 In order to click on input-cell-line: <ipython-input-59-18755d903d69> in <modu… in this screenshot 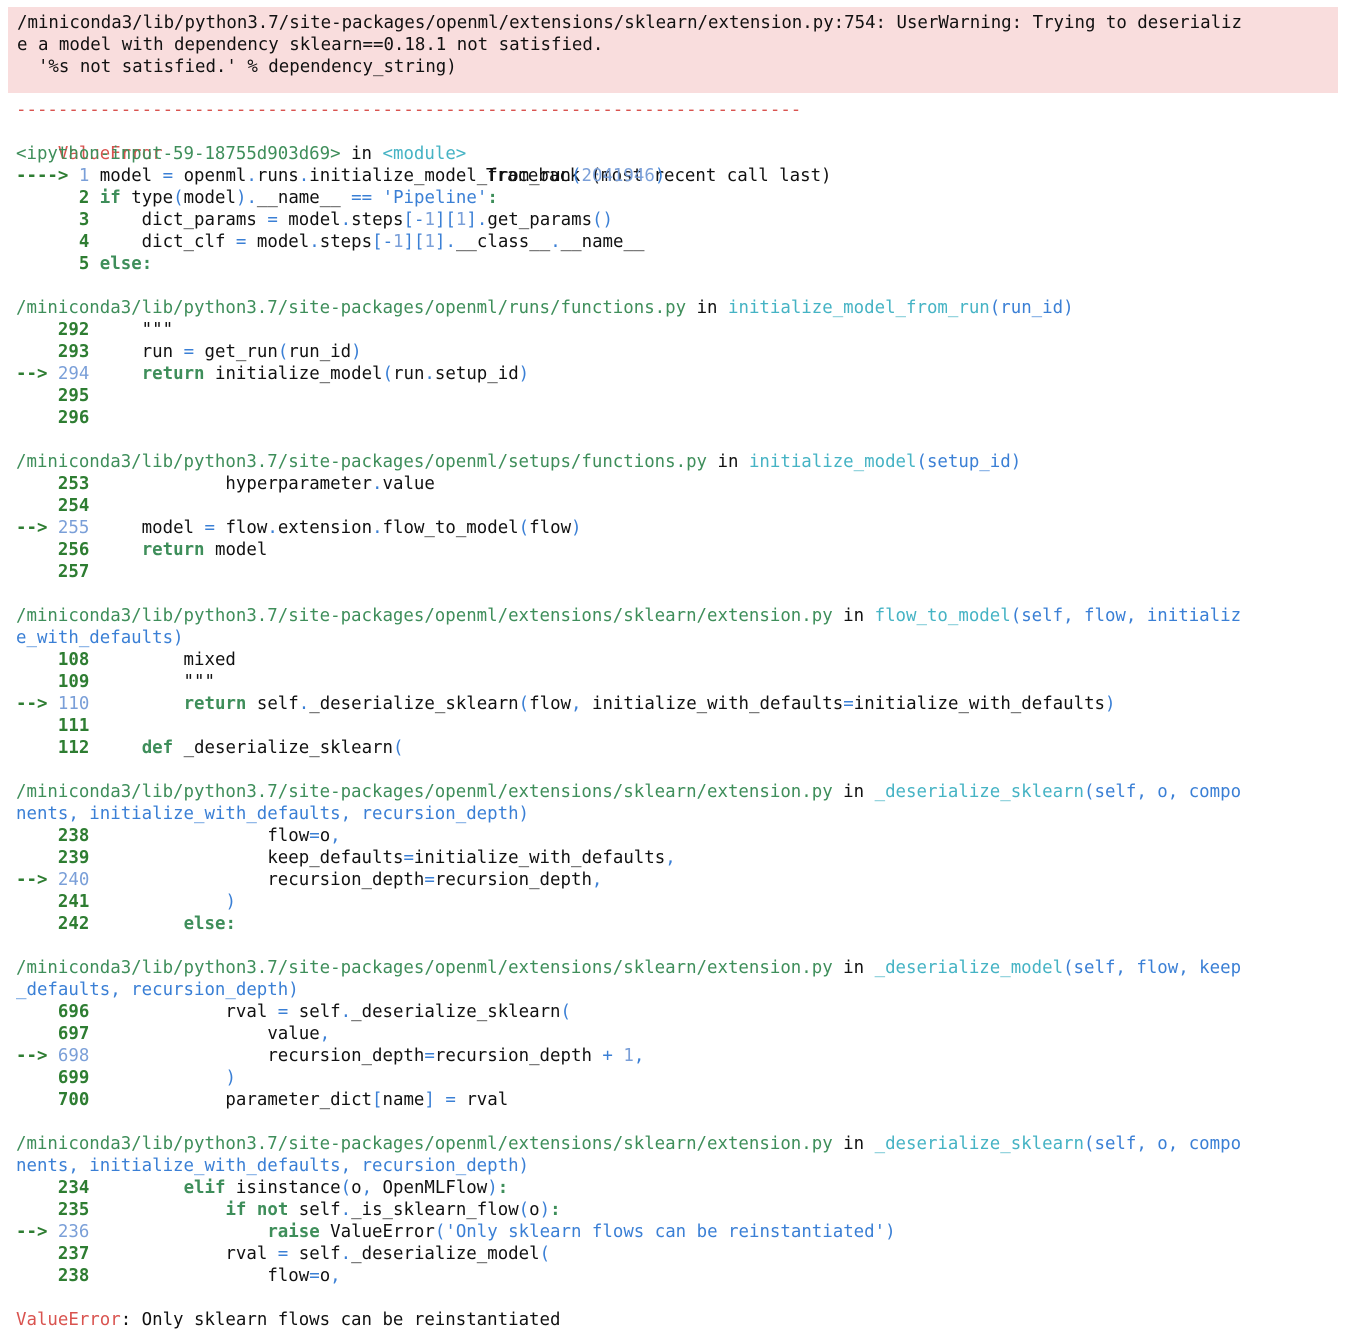, I will do `click(241, 154)`.